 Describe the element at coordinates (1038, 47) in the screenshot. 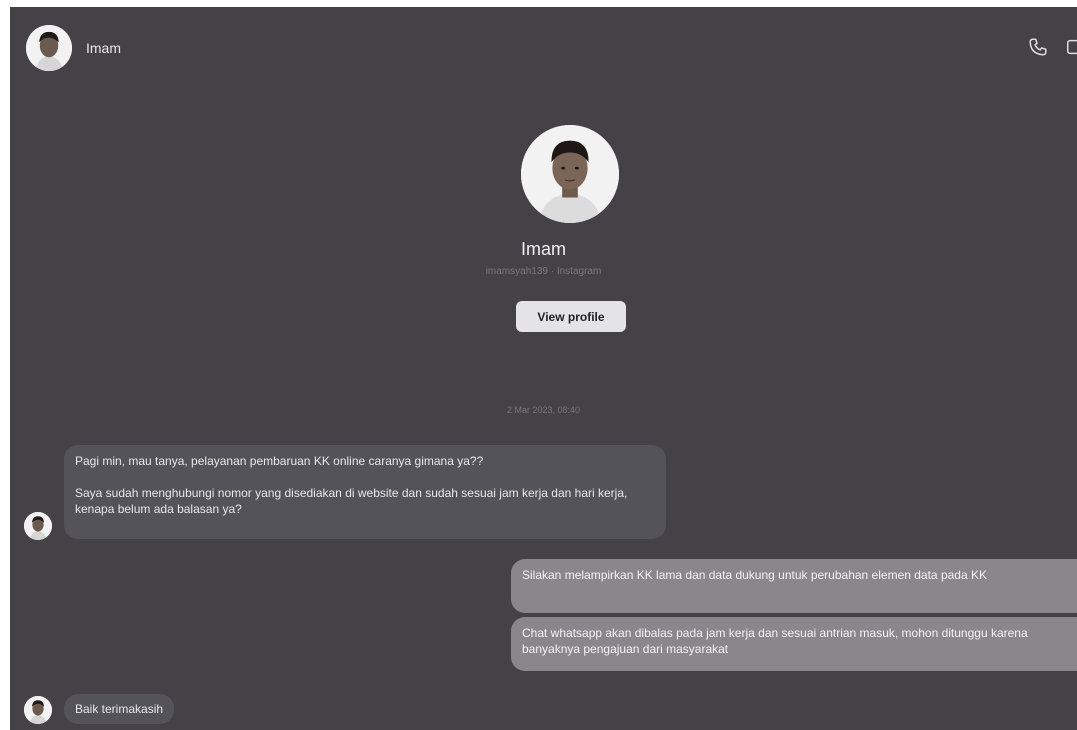

I see `phone-icon` at that location.